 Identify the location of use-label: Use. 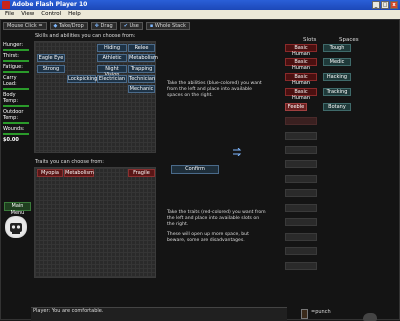
(134, 25).